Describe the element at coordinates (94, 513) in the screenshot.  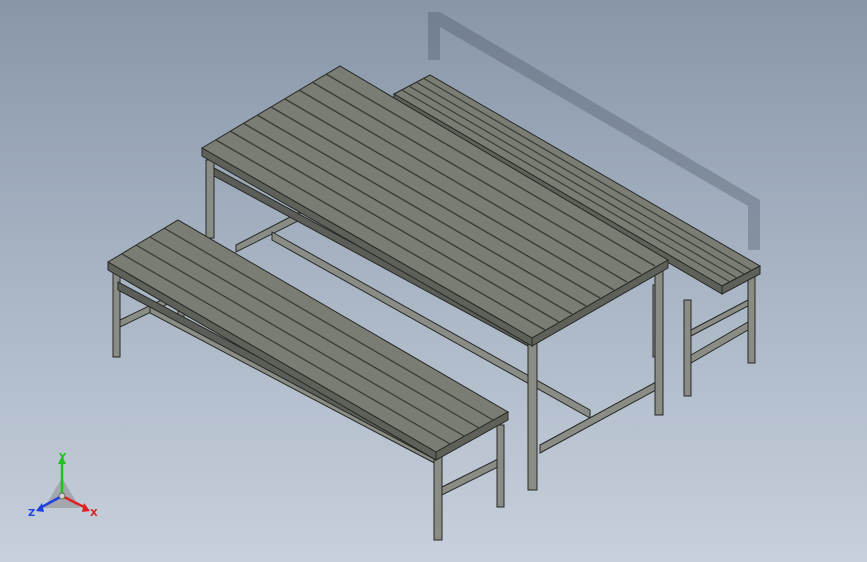
I see `triad-x-label: X` at that location.